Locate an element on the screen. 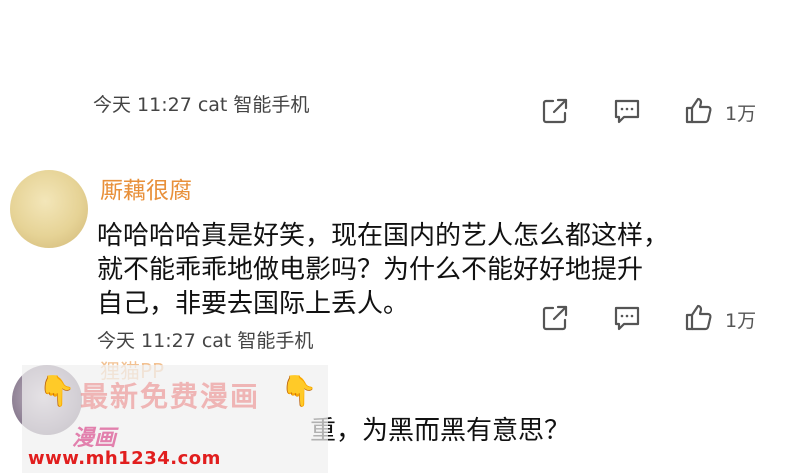 The image size is (800, 474). watermark-url: www.mh1234.com is located at coordinates (124, 458).